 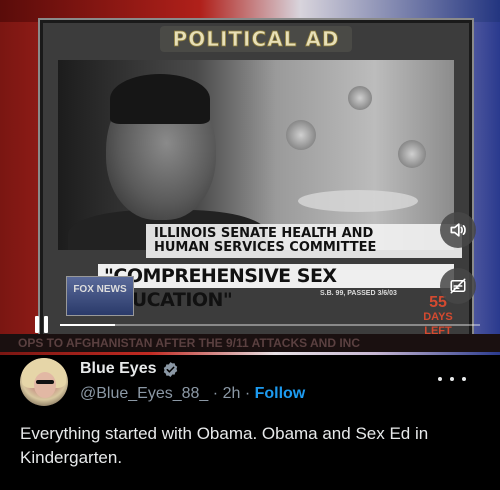 I want to click on author-meta: @Blue_Eyes_88_ · 2h · Follow, so click(x=192, y=394).